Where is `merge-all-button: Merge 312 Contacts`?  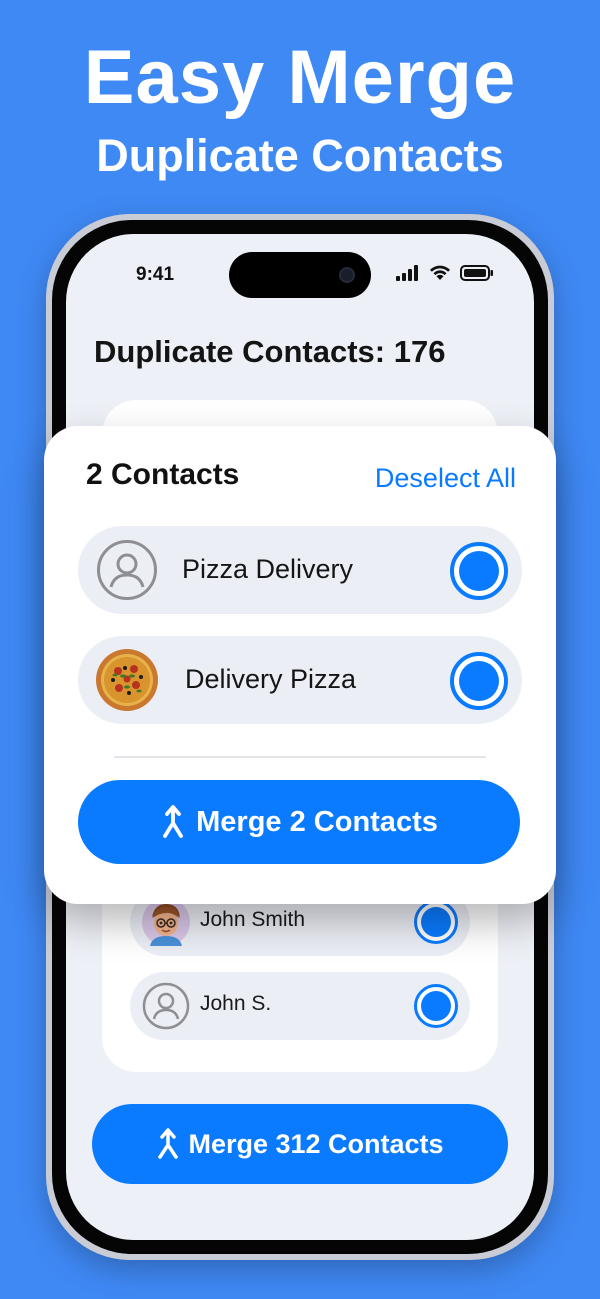 merge-all-button: Merge 312 Contacts is located at coordinates (300, 1144).